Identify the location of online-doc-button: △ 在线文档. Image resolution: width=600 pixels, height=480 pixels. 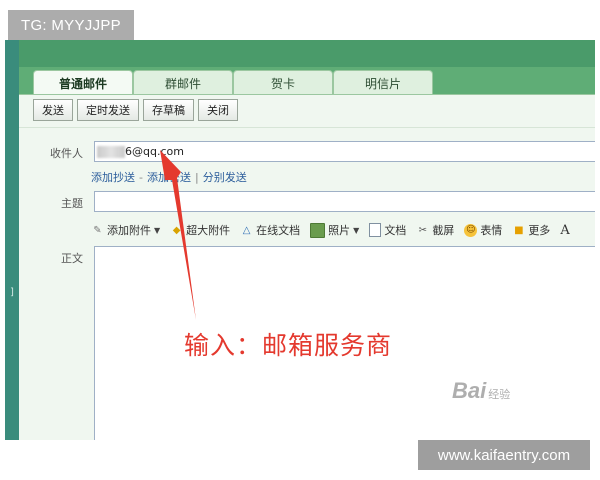
(270, 230).